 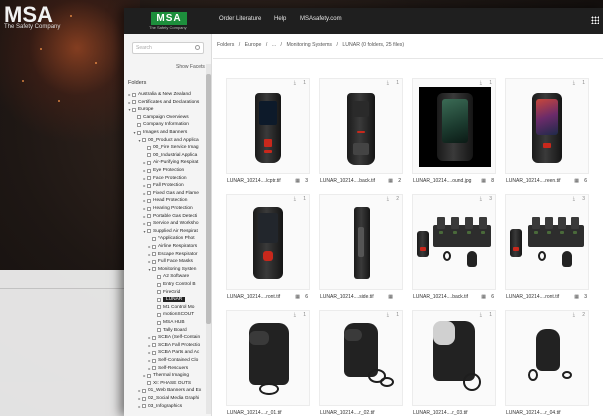 I want to click on asset-filename: LUNAR_10214....r_01.tif, so click(x=254, y=413).